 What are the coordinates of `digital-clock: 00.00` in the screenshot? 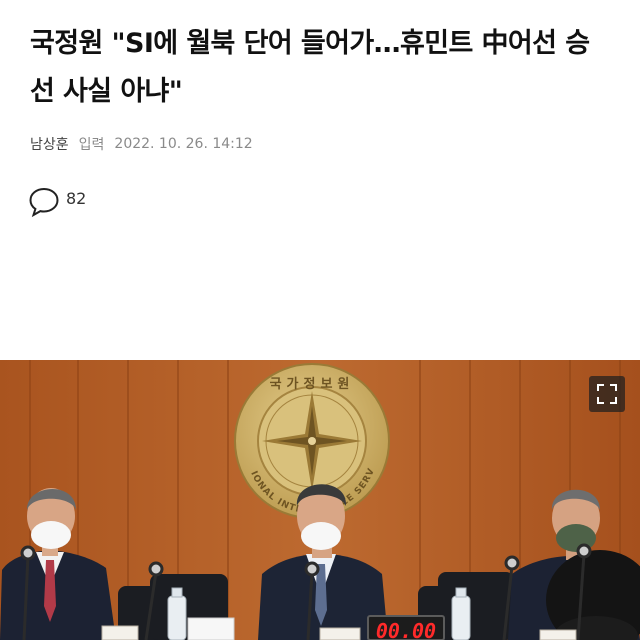 It's located at (406, 627).